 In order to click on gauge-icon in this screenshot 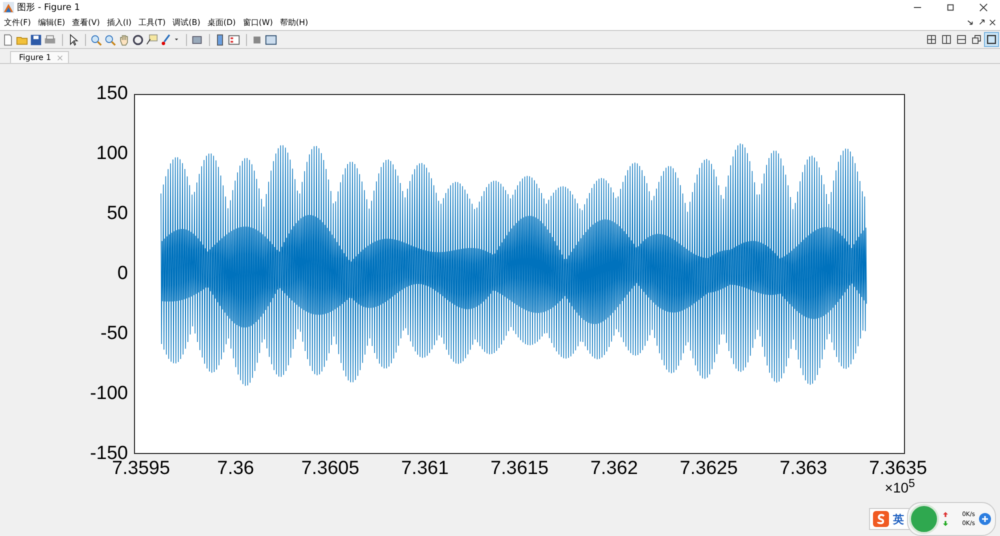, I will do `click(924, 519)`.